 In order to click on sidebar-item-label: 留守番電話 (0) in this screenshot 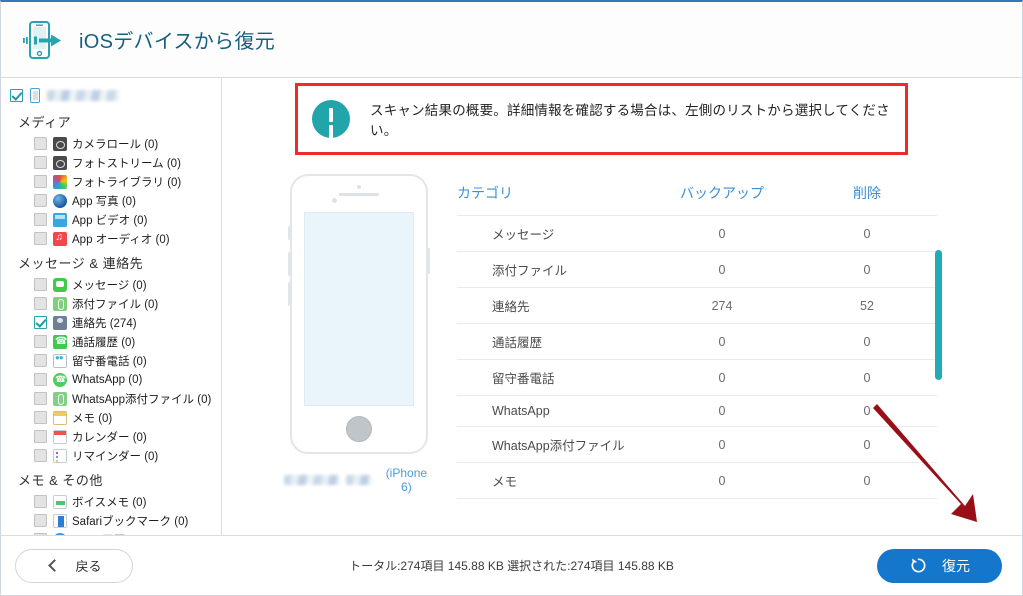, I will do `click(109, 361)`.